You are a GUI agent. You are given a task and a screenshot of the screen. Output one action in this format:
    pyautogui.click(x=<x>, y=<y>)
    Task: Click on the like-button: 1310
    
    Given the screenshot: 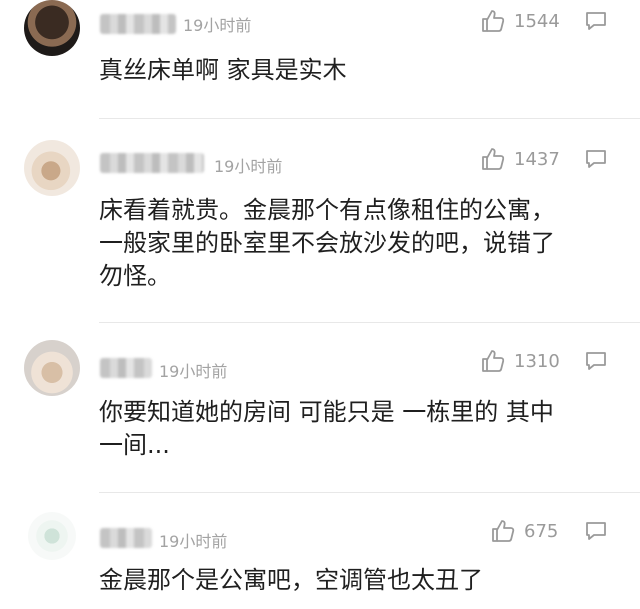 What is the action you would take?
    pyautogui.click(x=520, y=361)
    